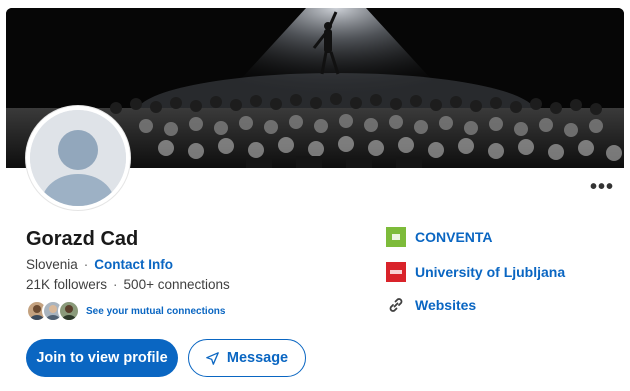 The image size is (630, 391). What do you see at coordinates (69, 311) in the screenshot?
I see `mutual-avatar-icon` at bounding box center [69, 311].